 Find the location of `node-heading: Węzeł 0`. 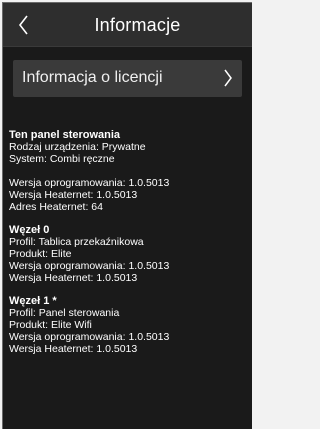

node-heading: Węzeł 0 is located at coordinates (29, 230).